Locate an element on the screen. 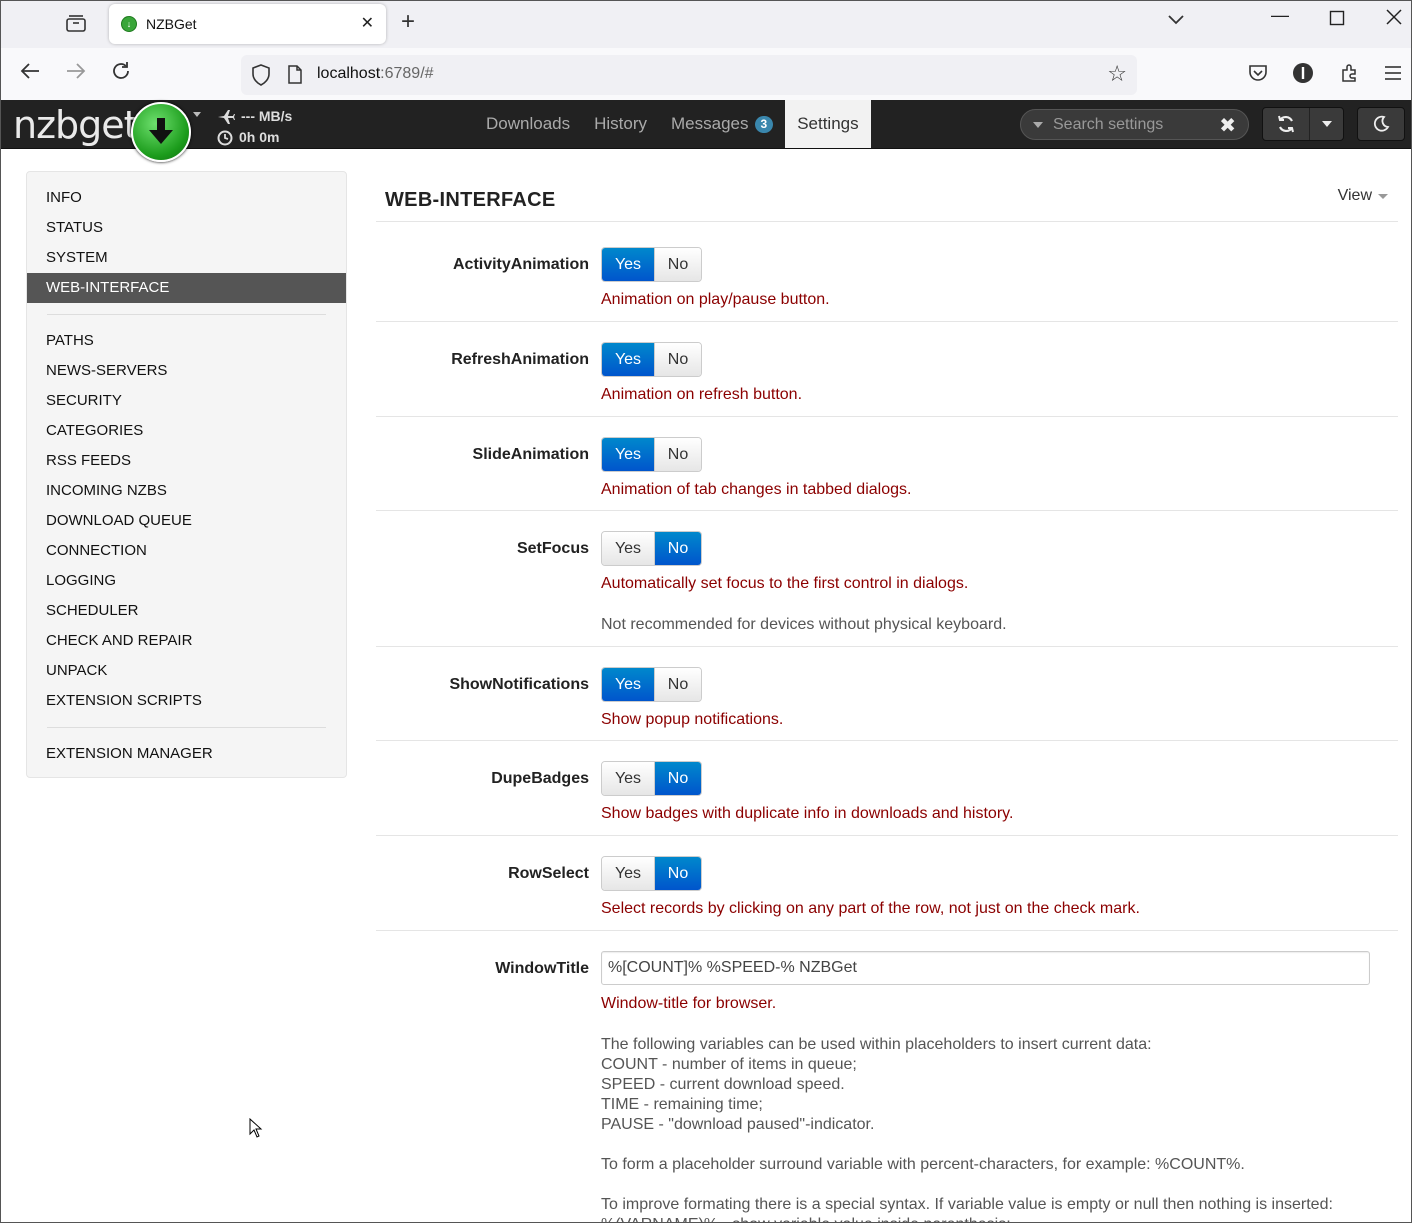 Image resolution: width=1412 pixels, height=1223 pixels. close-window-icon is located at coordinates (1394, 19).